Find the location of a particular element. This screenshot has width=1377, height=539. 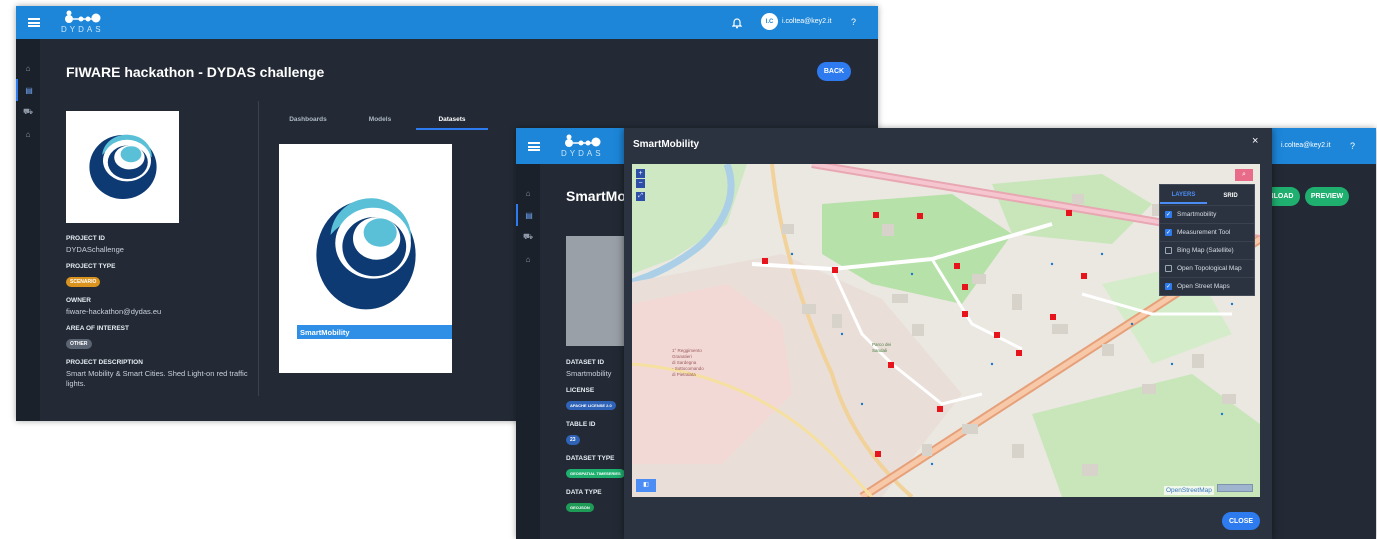

layer-panel-tabs: LAYERS SRID is located at coordinates (1207, 195).